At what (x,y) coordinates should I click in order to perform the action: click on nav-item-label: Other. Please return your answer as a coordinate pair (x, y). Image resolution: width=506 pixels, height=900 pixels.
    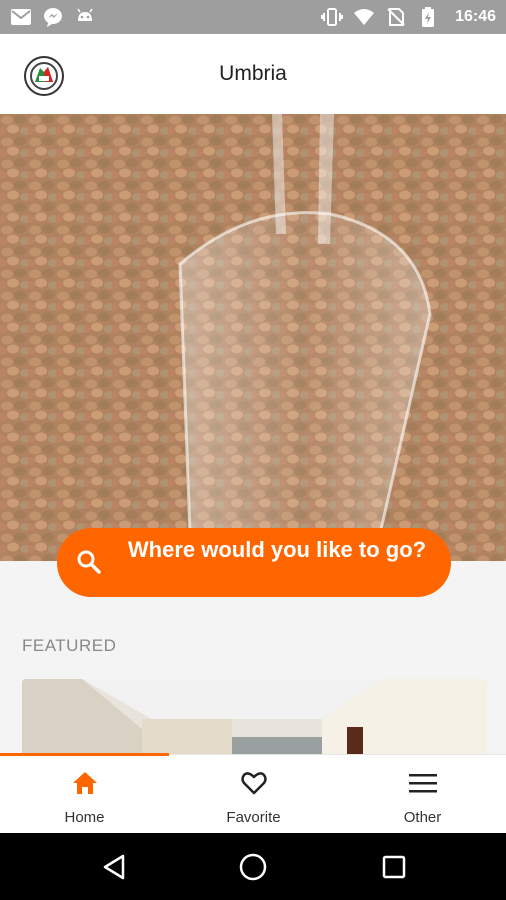
    Looking at the image, I should click on (422, 817).